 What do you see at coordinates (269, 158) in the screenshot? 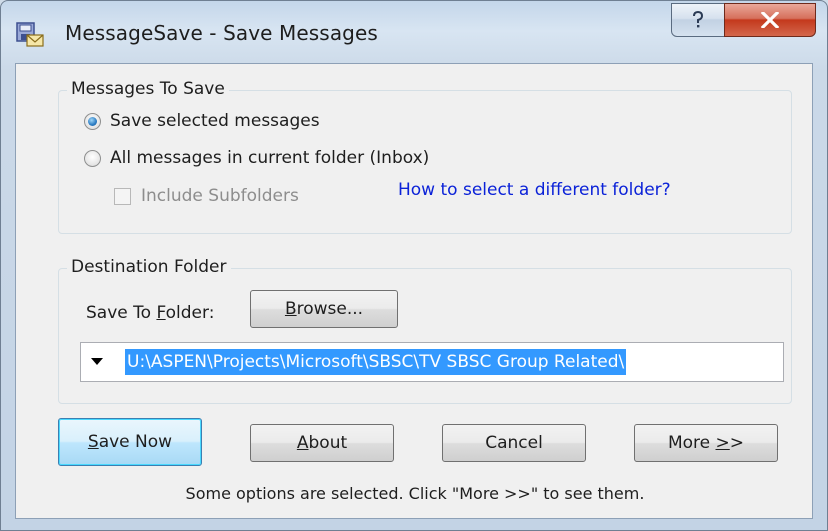
I see `radio-all-messages-label: All messages in current folder (Inbox)` at bounding box center [269, 158].